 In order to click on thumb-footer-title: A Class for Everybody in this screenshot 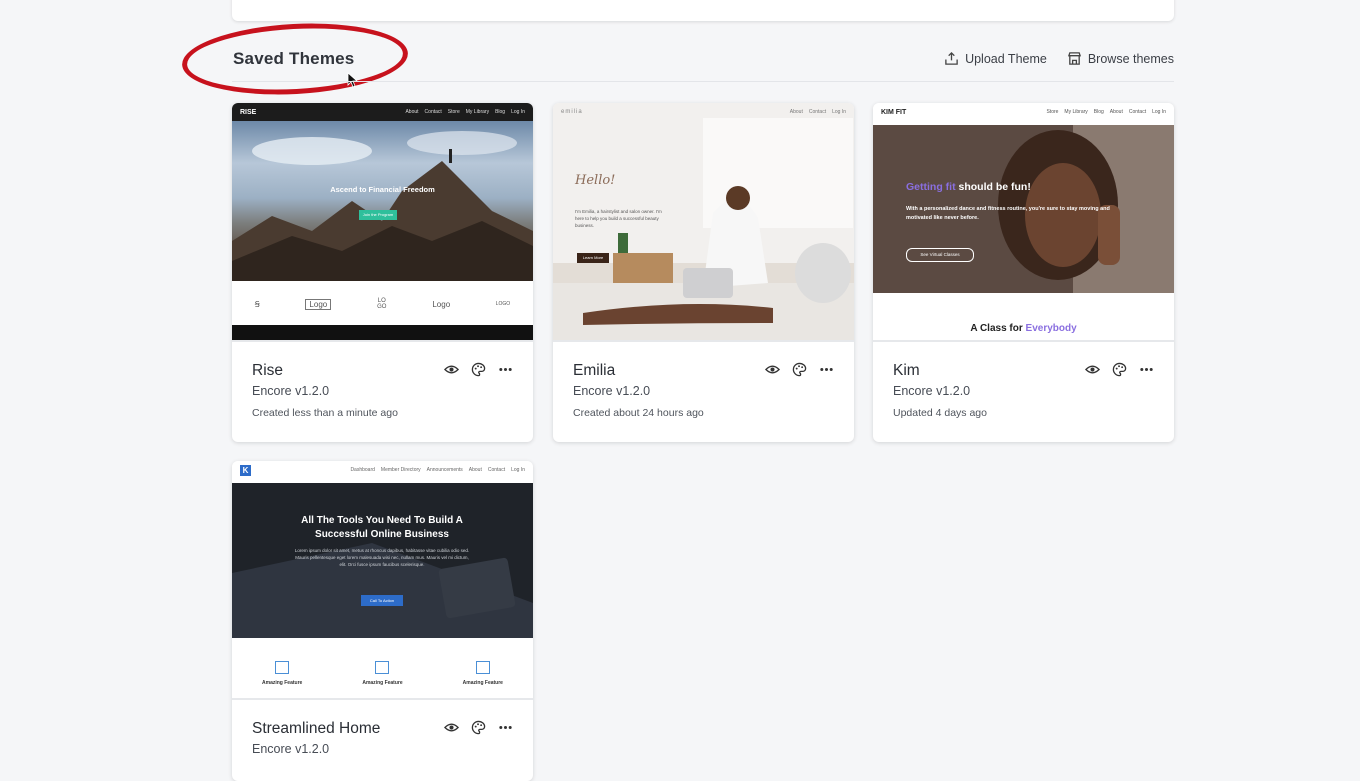, I will do `click(1023, 328)`.